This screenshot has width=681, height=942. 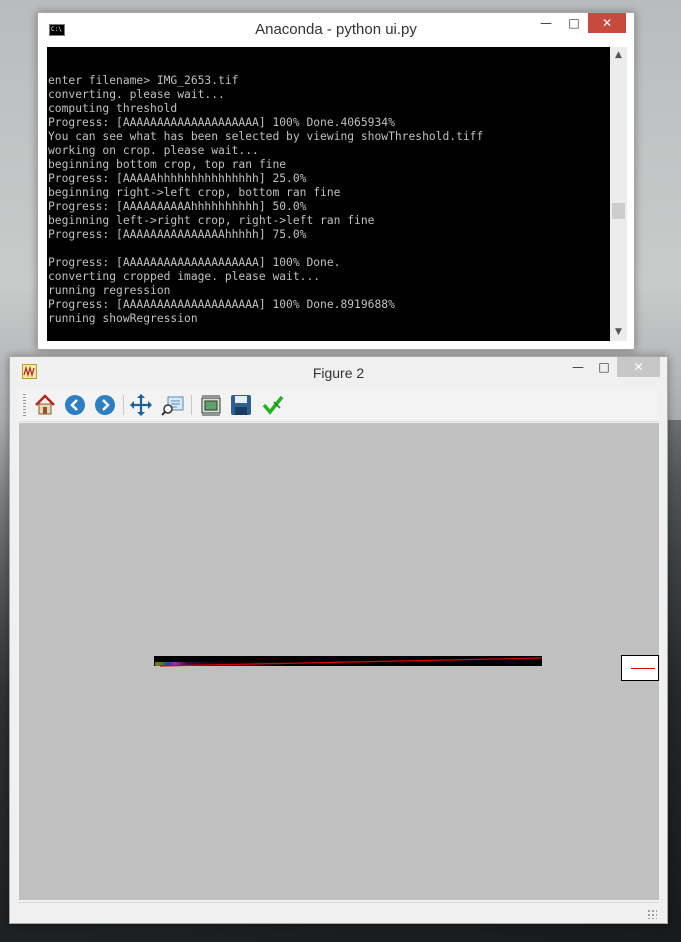 What do you see at coordinates (167, 164) in the screenshot?
I see `console-line: beginning bottom crop, top ran fine` at bounding box center [167, 164].